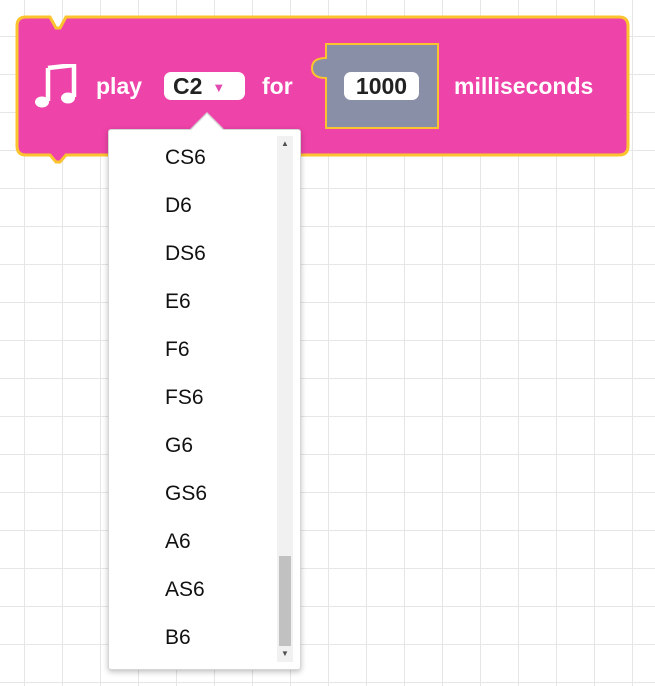 The image size is (655, 686). I want to click on scroll-up-icon: ▲, so click(285, 144).